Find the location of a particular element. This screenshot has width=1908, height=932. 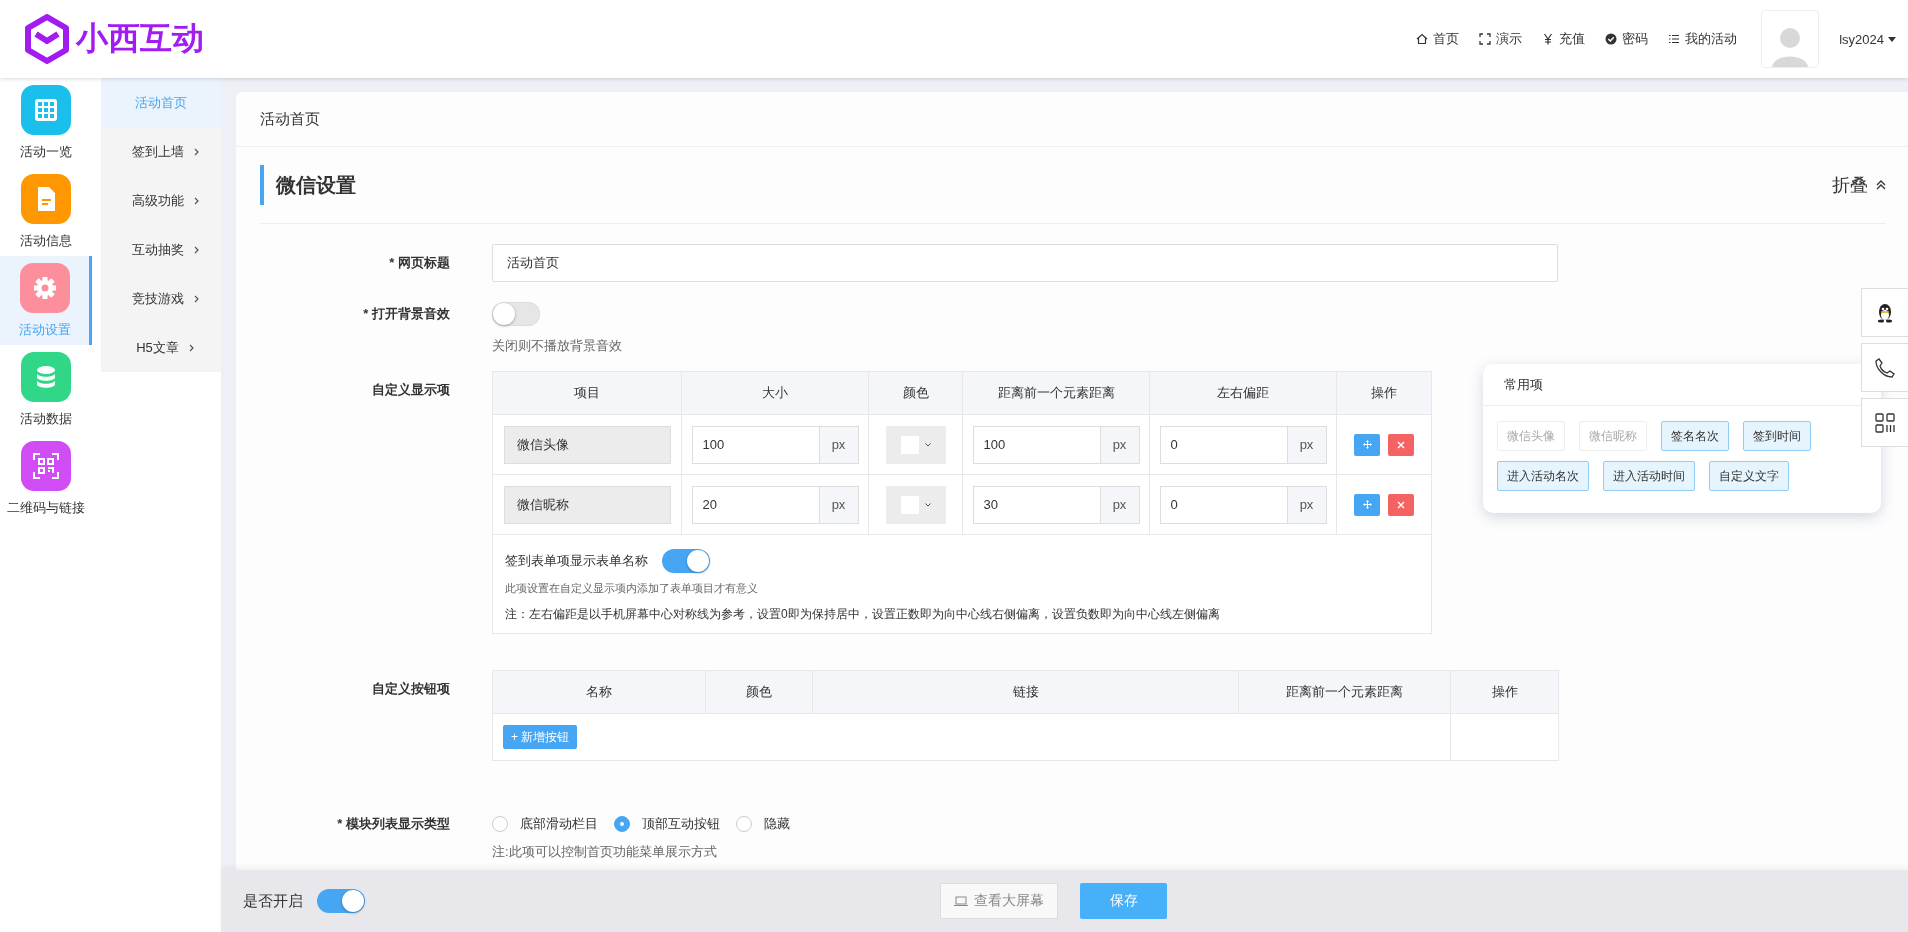

nav-link: 首页 is located at coordinates (1438, 39).